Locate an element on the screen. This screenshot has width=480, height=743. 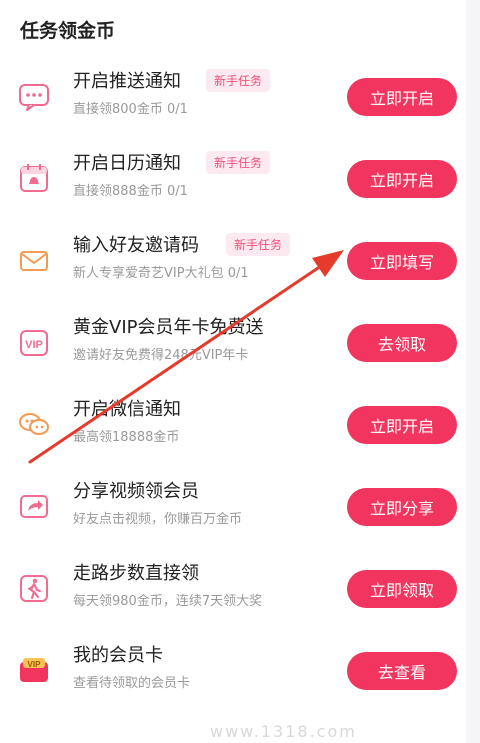
envelope-icon is located at coordinates (34, 260).